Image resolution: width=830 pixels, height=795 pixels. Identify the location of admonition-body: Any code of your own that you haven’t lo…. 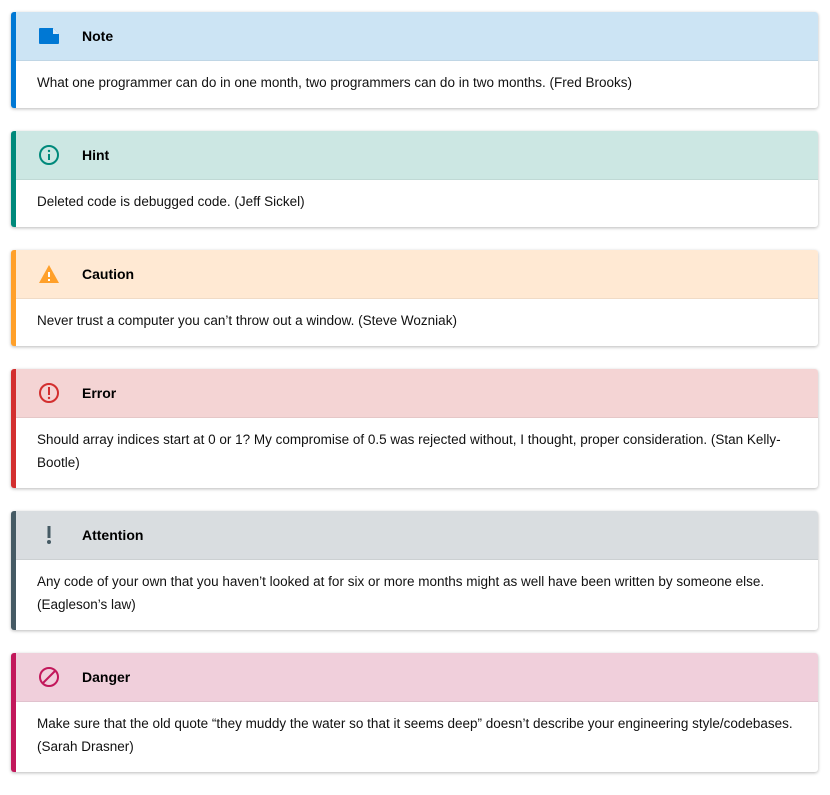
(401, 593).